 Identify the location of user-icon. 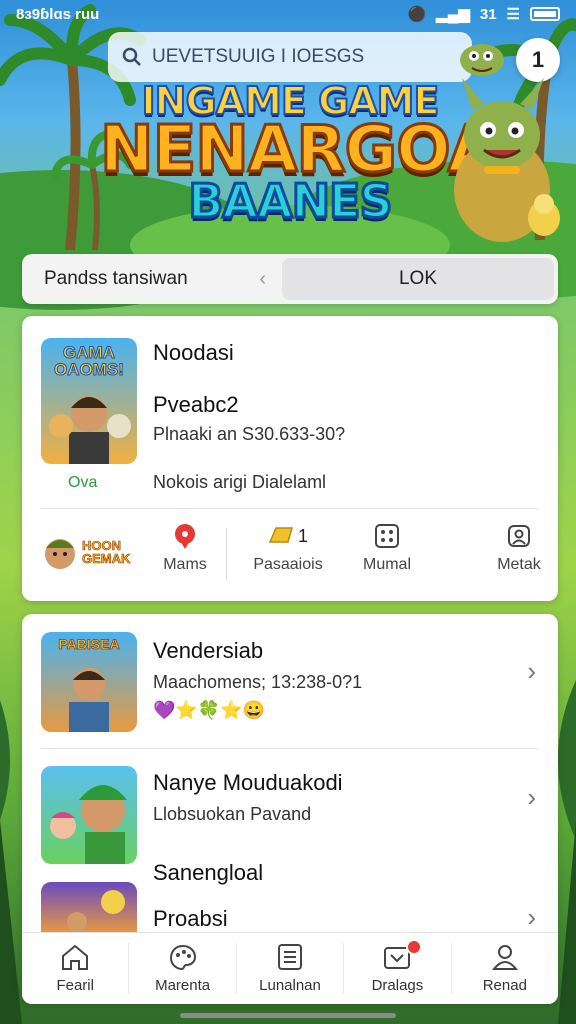
(504, 957).